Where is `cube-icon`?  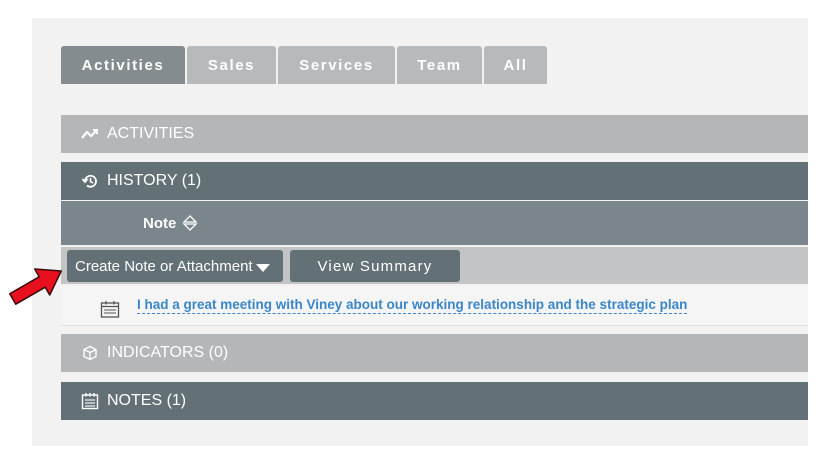 cube-icon is located at coordinates (90, 353).